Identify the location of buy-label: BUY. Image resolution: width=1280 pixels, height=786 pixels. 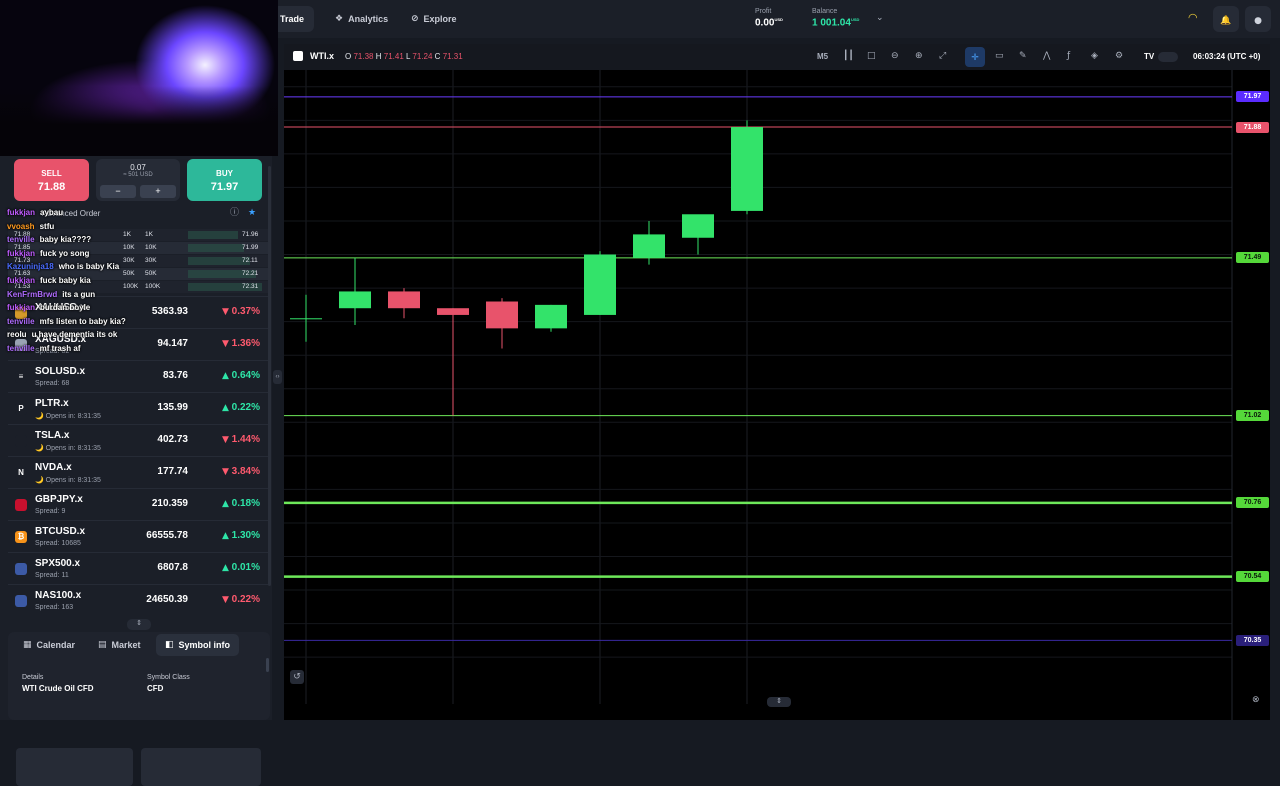
(224, 173).